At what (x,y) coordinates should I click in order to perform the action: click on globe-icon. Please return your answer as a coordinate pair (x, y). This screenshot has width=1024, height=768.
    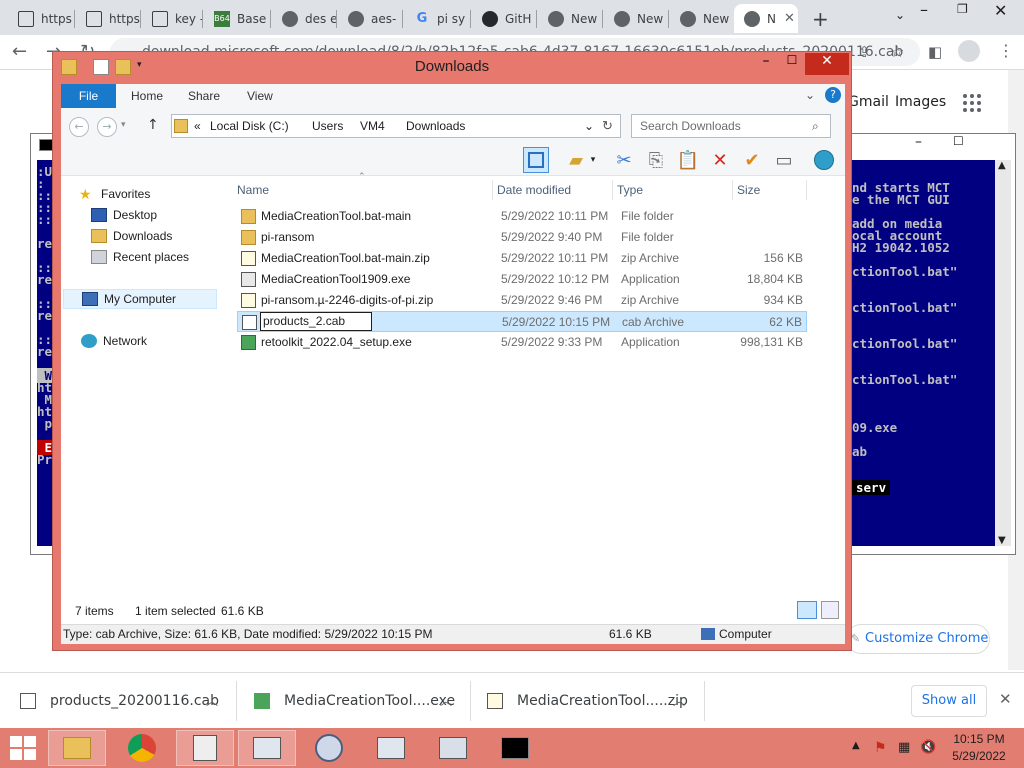
    Looking at the image, I should click on (824, 160).